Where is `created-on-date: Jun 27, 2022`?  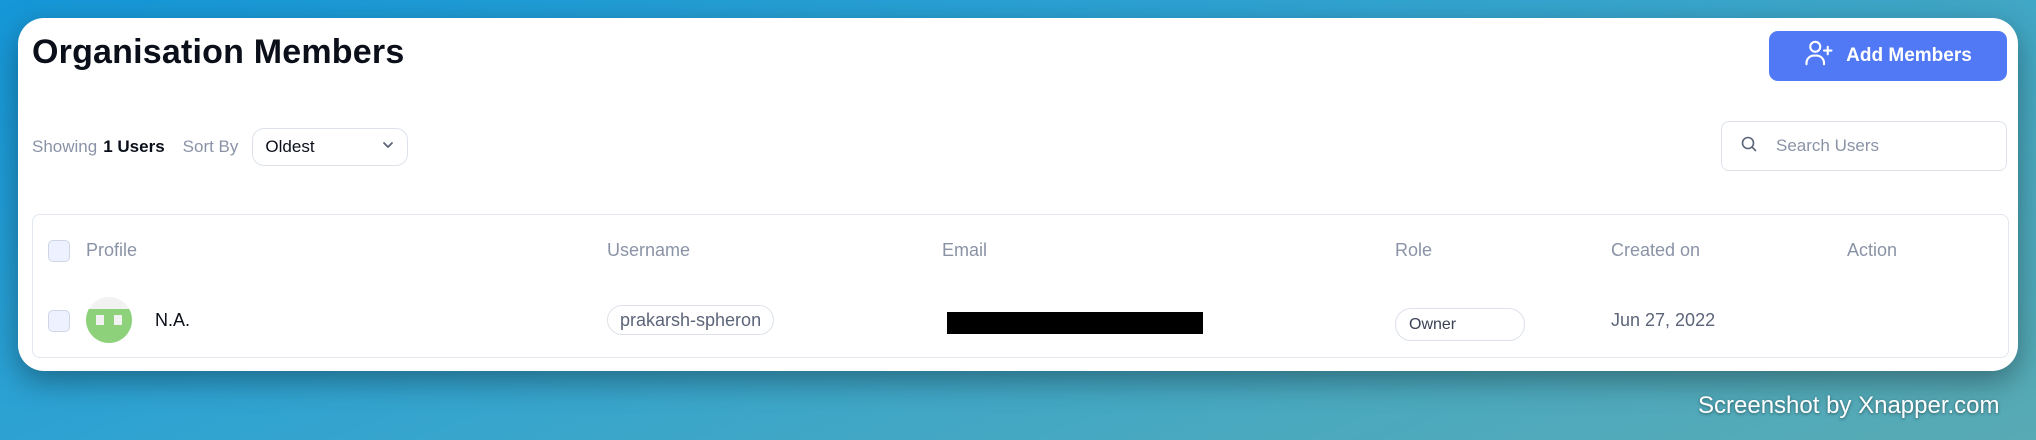 created-on-date: Jun 27, 2022 is located at coordinates (1663, 320).